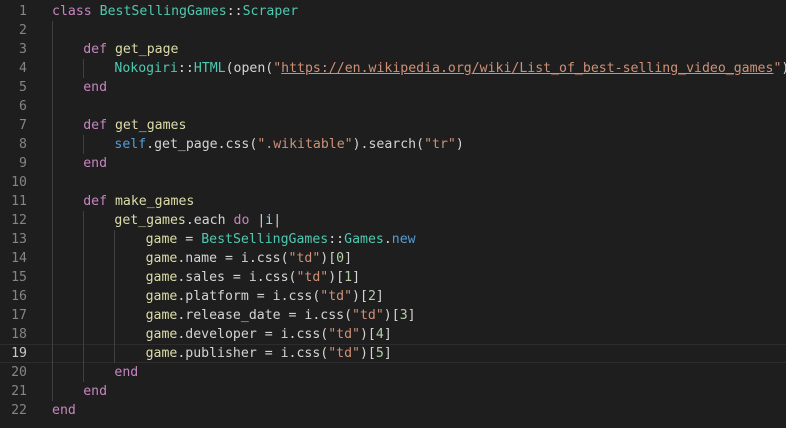  What do you see at coordinates (393, 106) in the screenshot?
I see `code-line: 6` at bounding box center [393, 106].